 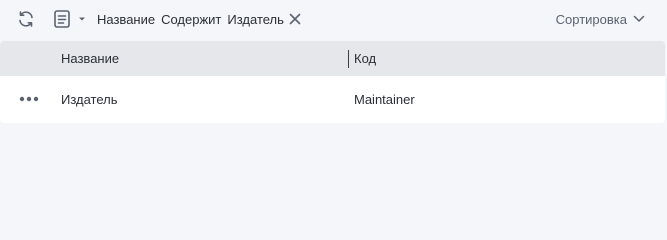 I want to click on remove-filter-button, so click(x=295, y=19).